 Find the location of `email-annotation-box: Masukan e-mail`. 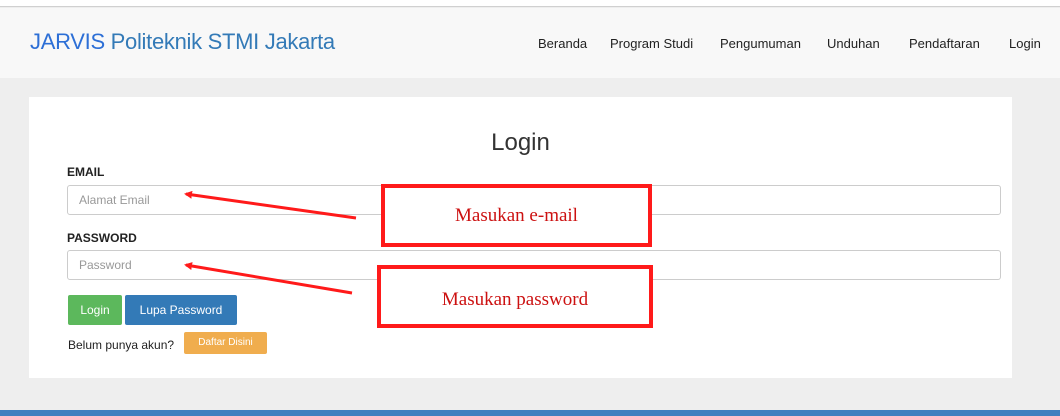

email-annotation-box: Masukan e-mail is located at coordinates (516, 215).